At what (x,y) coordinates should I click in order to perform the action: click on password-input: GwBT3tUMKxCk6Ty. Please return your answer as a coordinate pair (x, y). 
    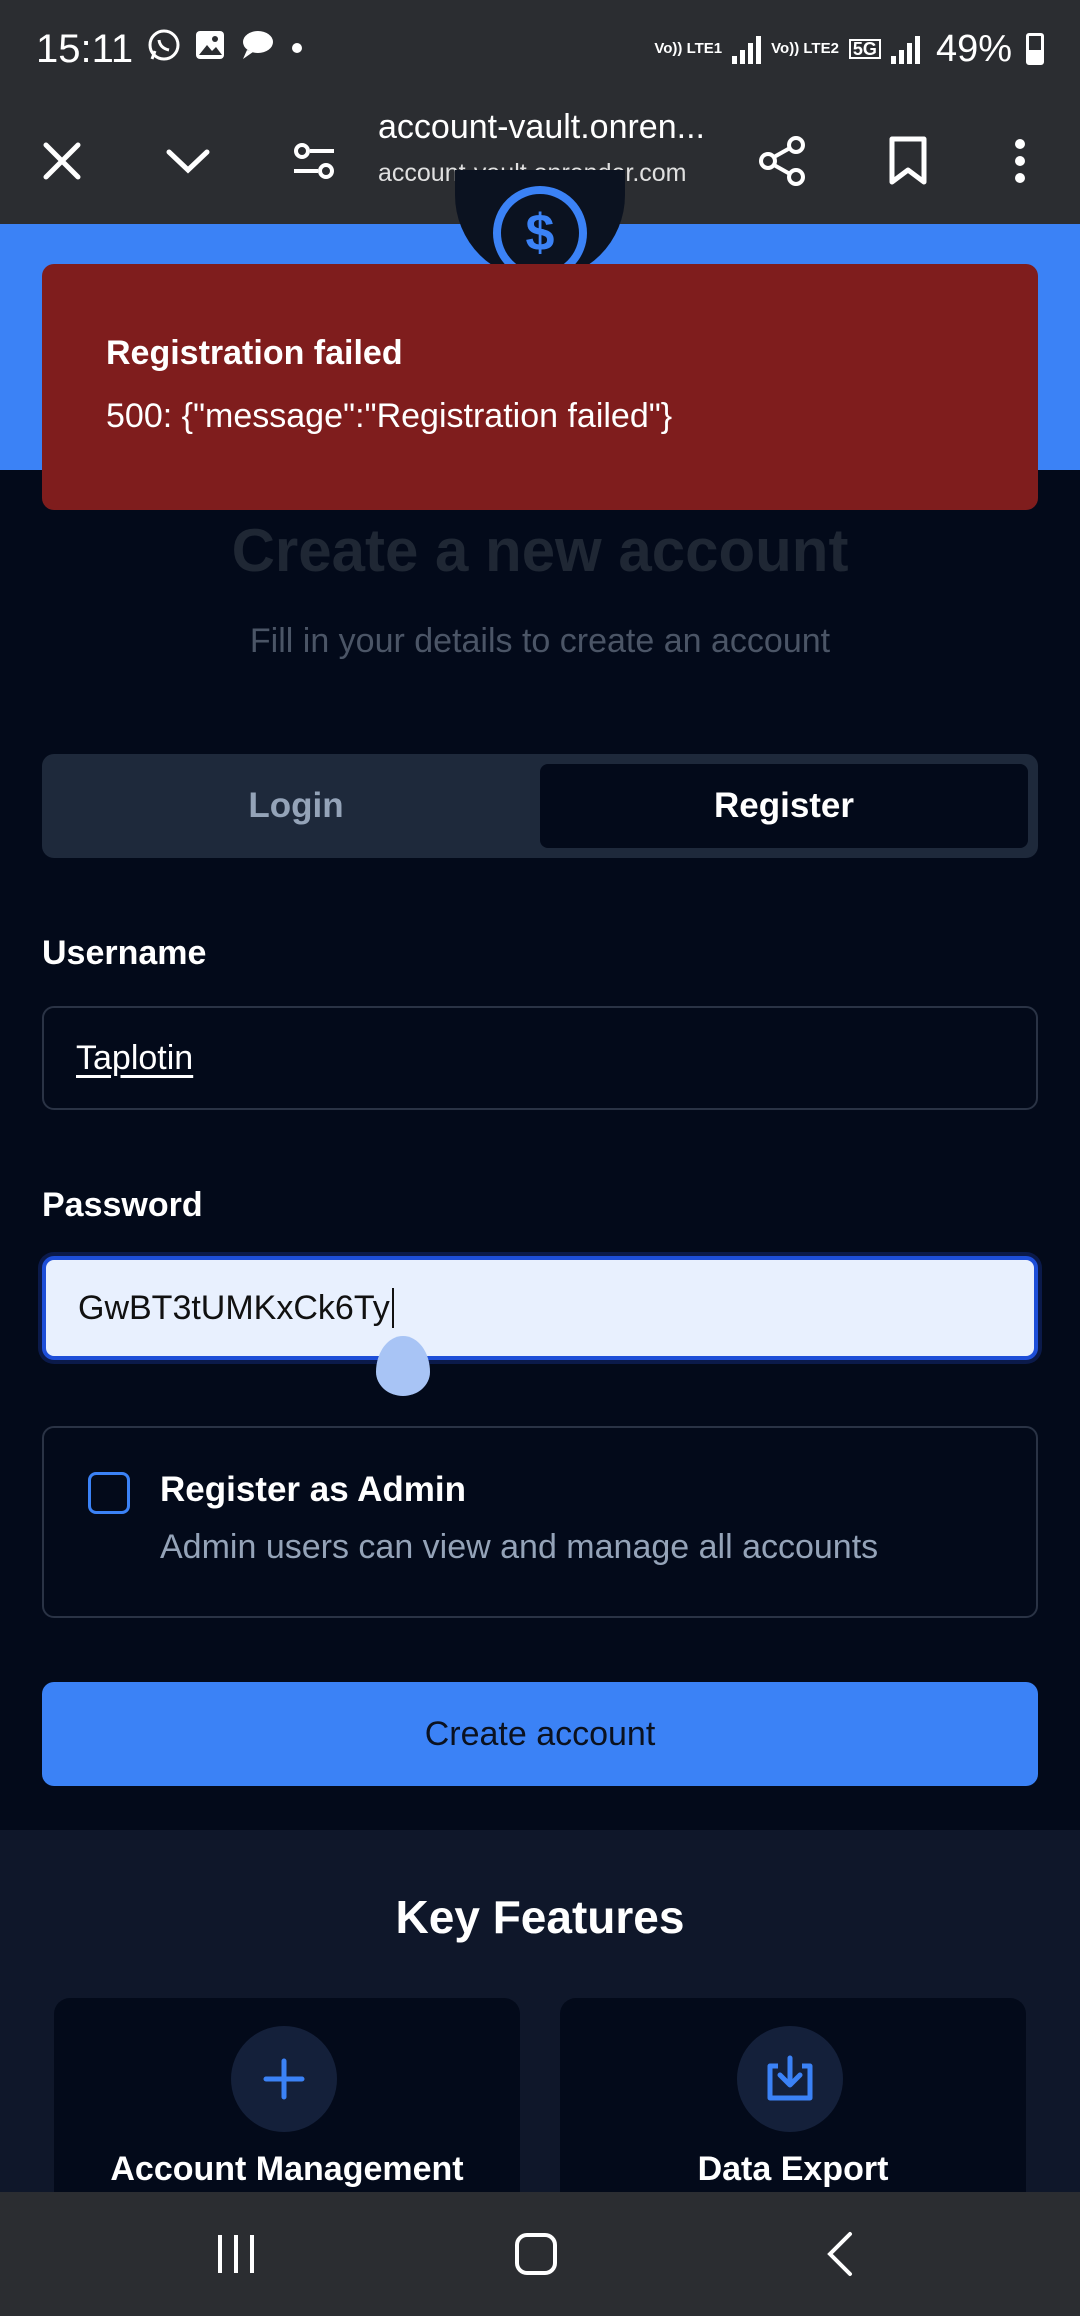
    Looking at the image, I should click on (540, 1308).